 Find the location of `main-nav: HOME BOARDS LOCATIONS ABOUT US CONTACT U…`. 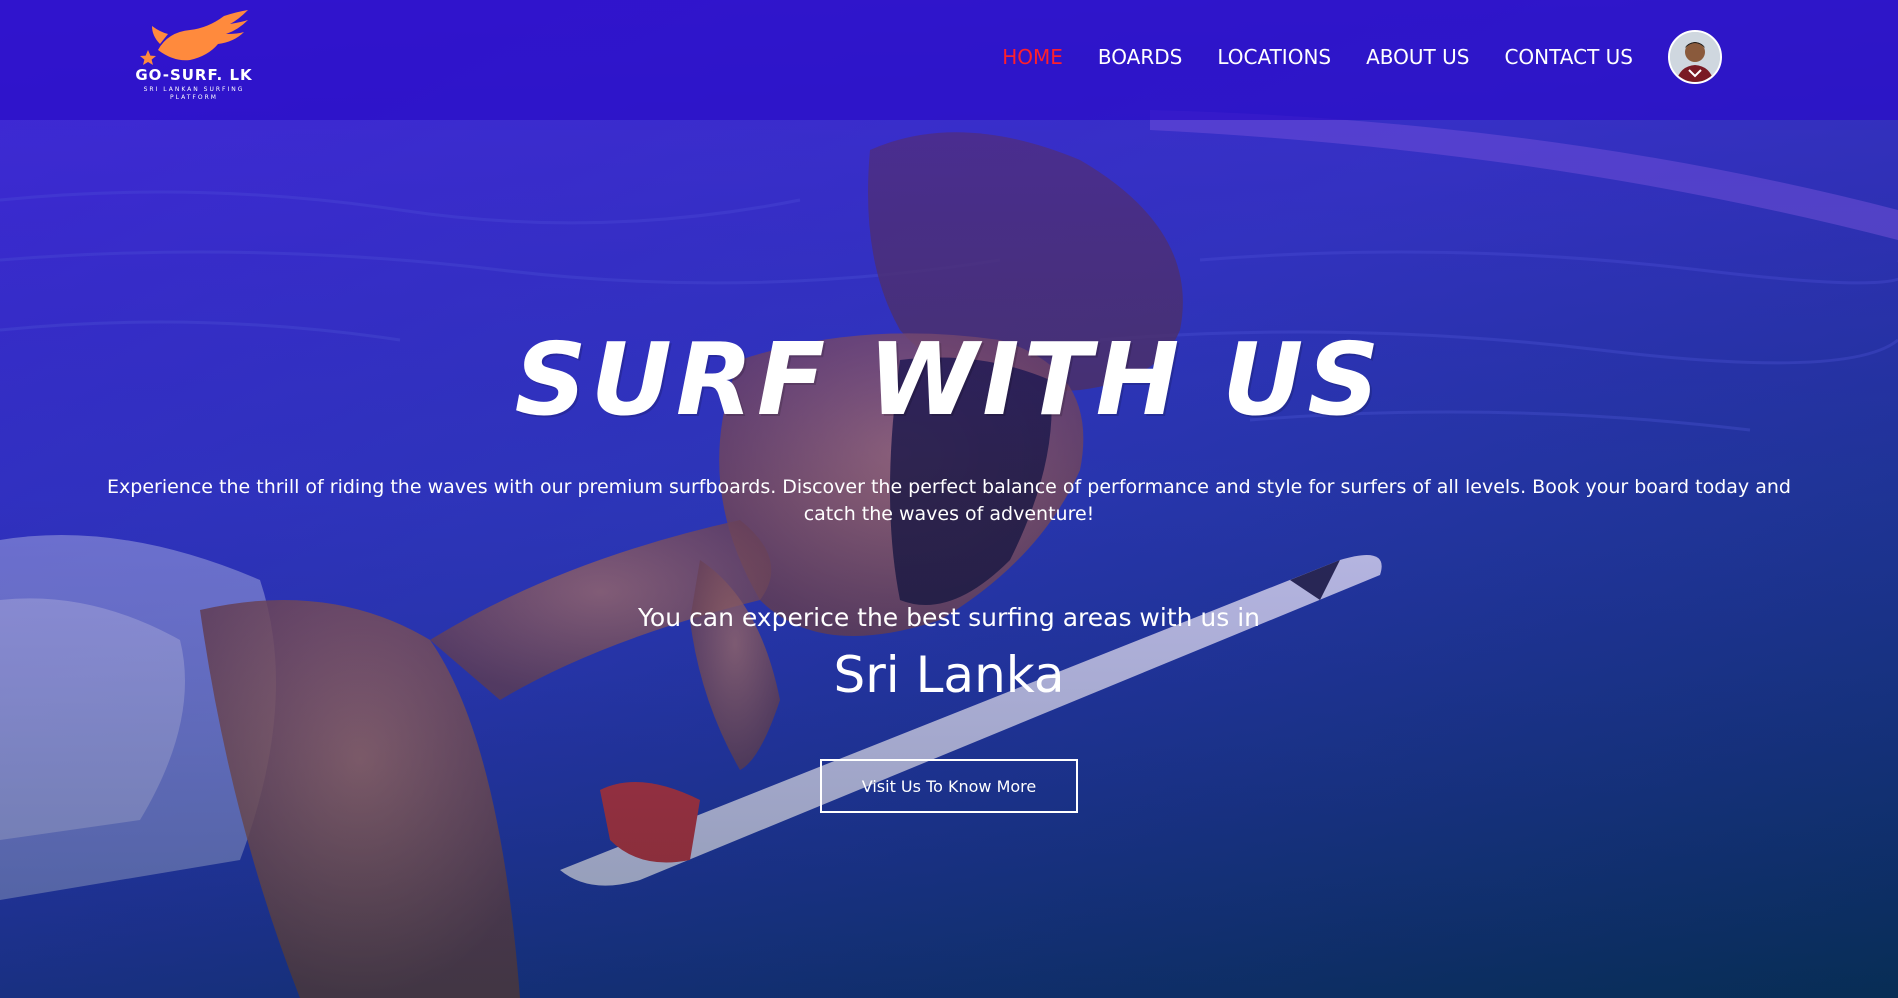

main-nav: HOME BOARDS LOCATIONS ABOUT US CONTACT U… is located at coordinates (1344, 57).